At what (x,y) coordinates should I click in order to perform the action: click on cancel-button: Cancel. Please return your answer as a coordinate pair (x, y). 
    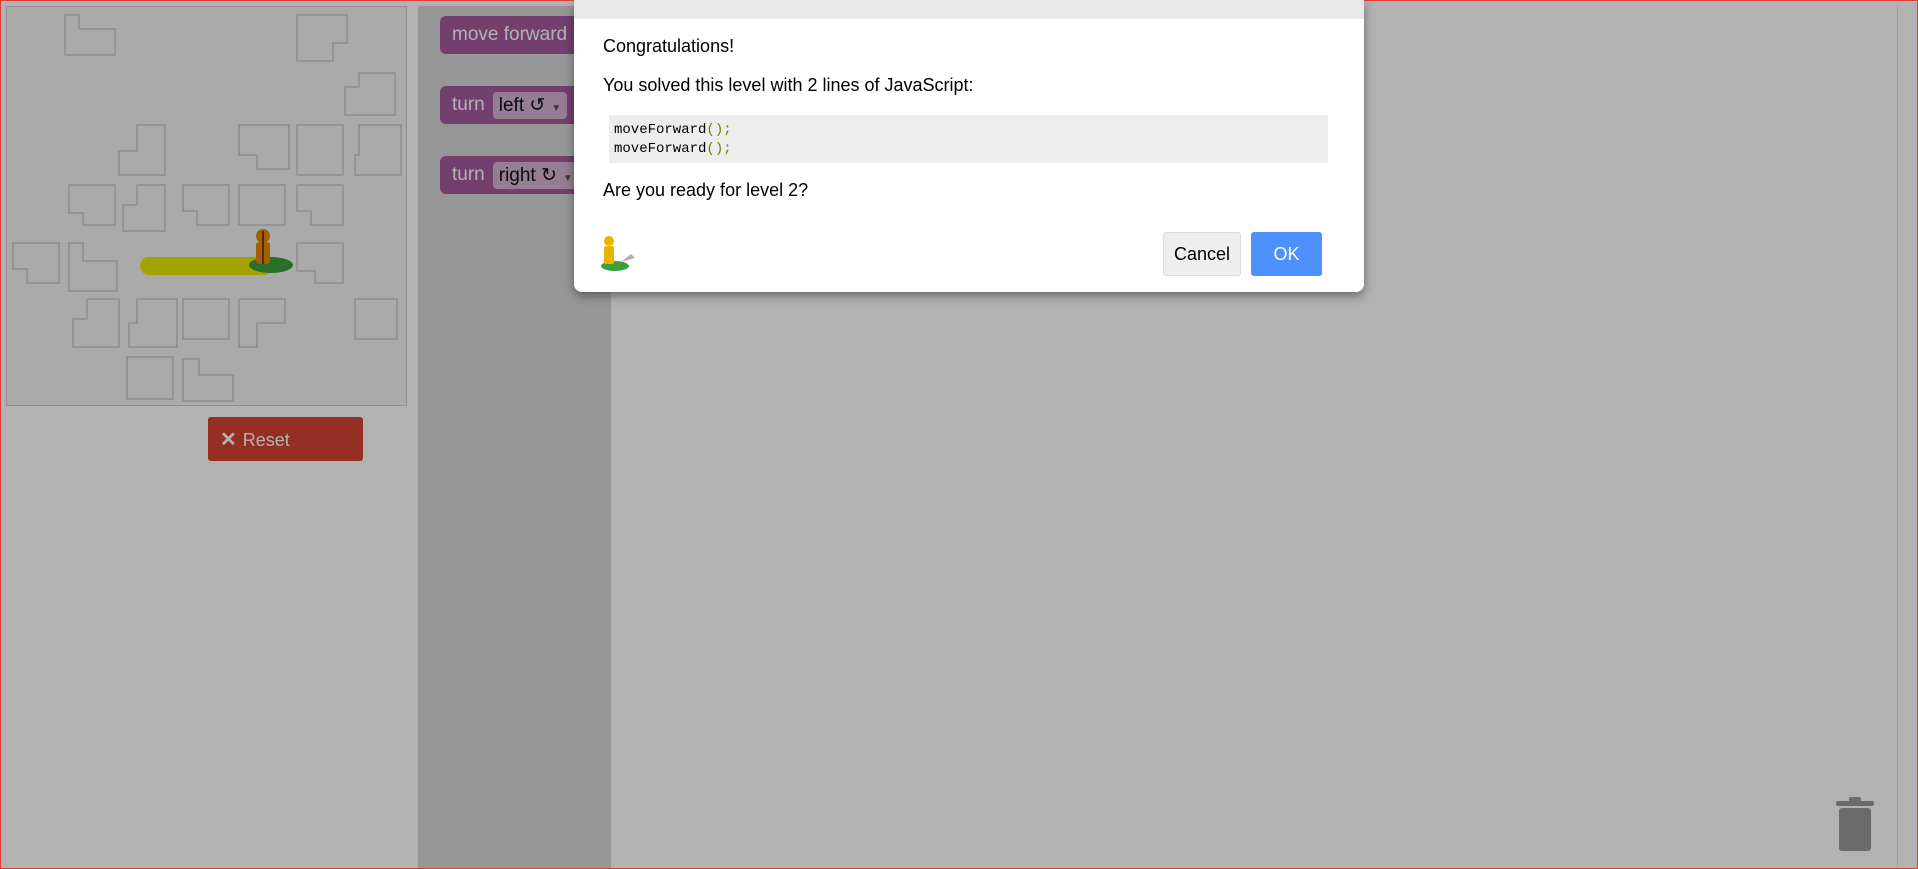
    Looking at the image, I should click on (1202, 254).